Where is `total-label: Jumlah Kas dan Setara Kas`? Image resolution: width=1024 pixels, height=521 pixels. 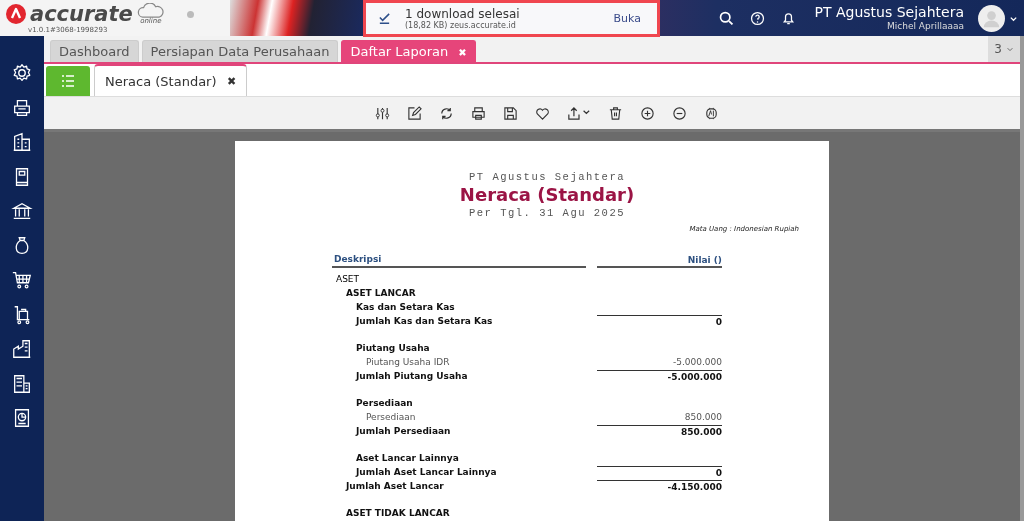
total-label: Jumlah Kas dan Setara Kas is located at coordinates (424, 321).